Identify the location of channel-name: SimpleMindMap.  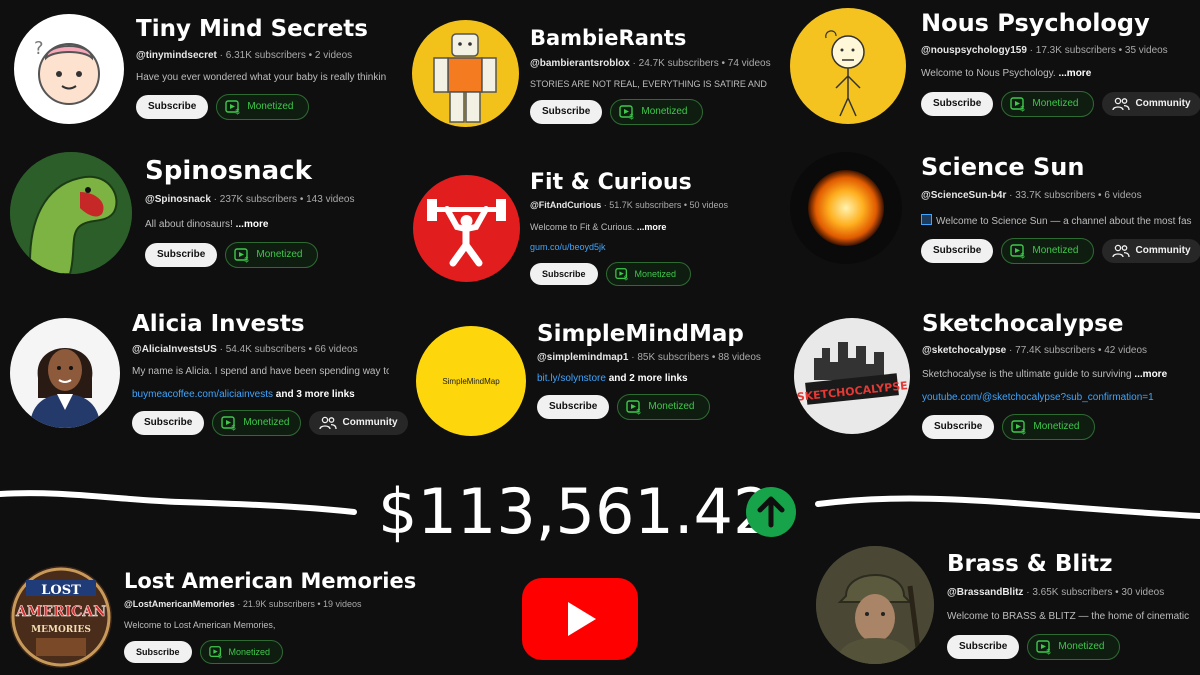
(640, 334).